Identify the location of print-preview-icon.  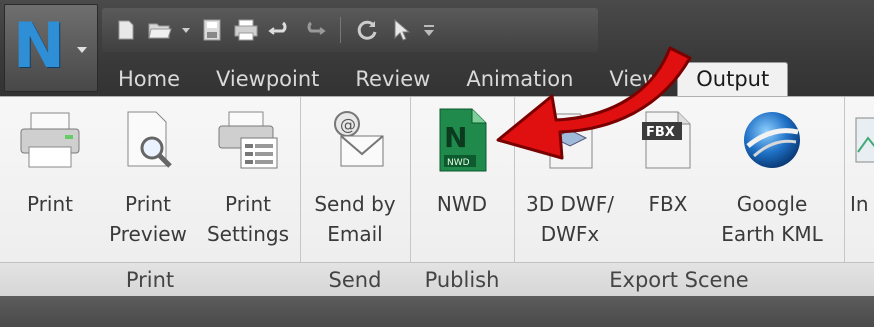
(148, 140).